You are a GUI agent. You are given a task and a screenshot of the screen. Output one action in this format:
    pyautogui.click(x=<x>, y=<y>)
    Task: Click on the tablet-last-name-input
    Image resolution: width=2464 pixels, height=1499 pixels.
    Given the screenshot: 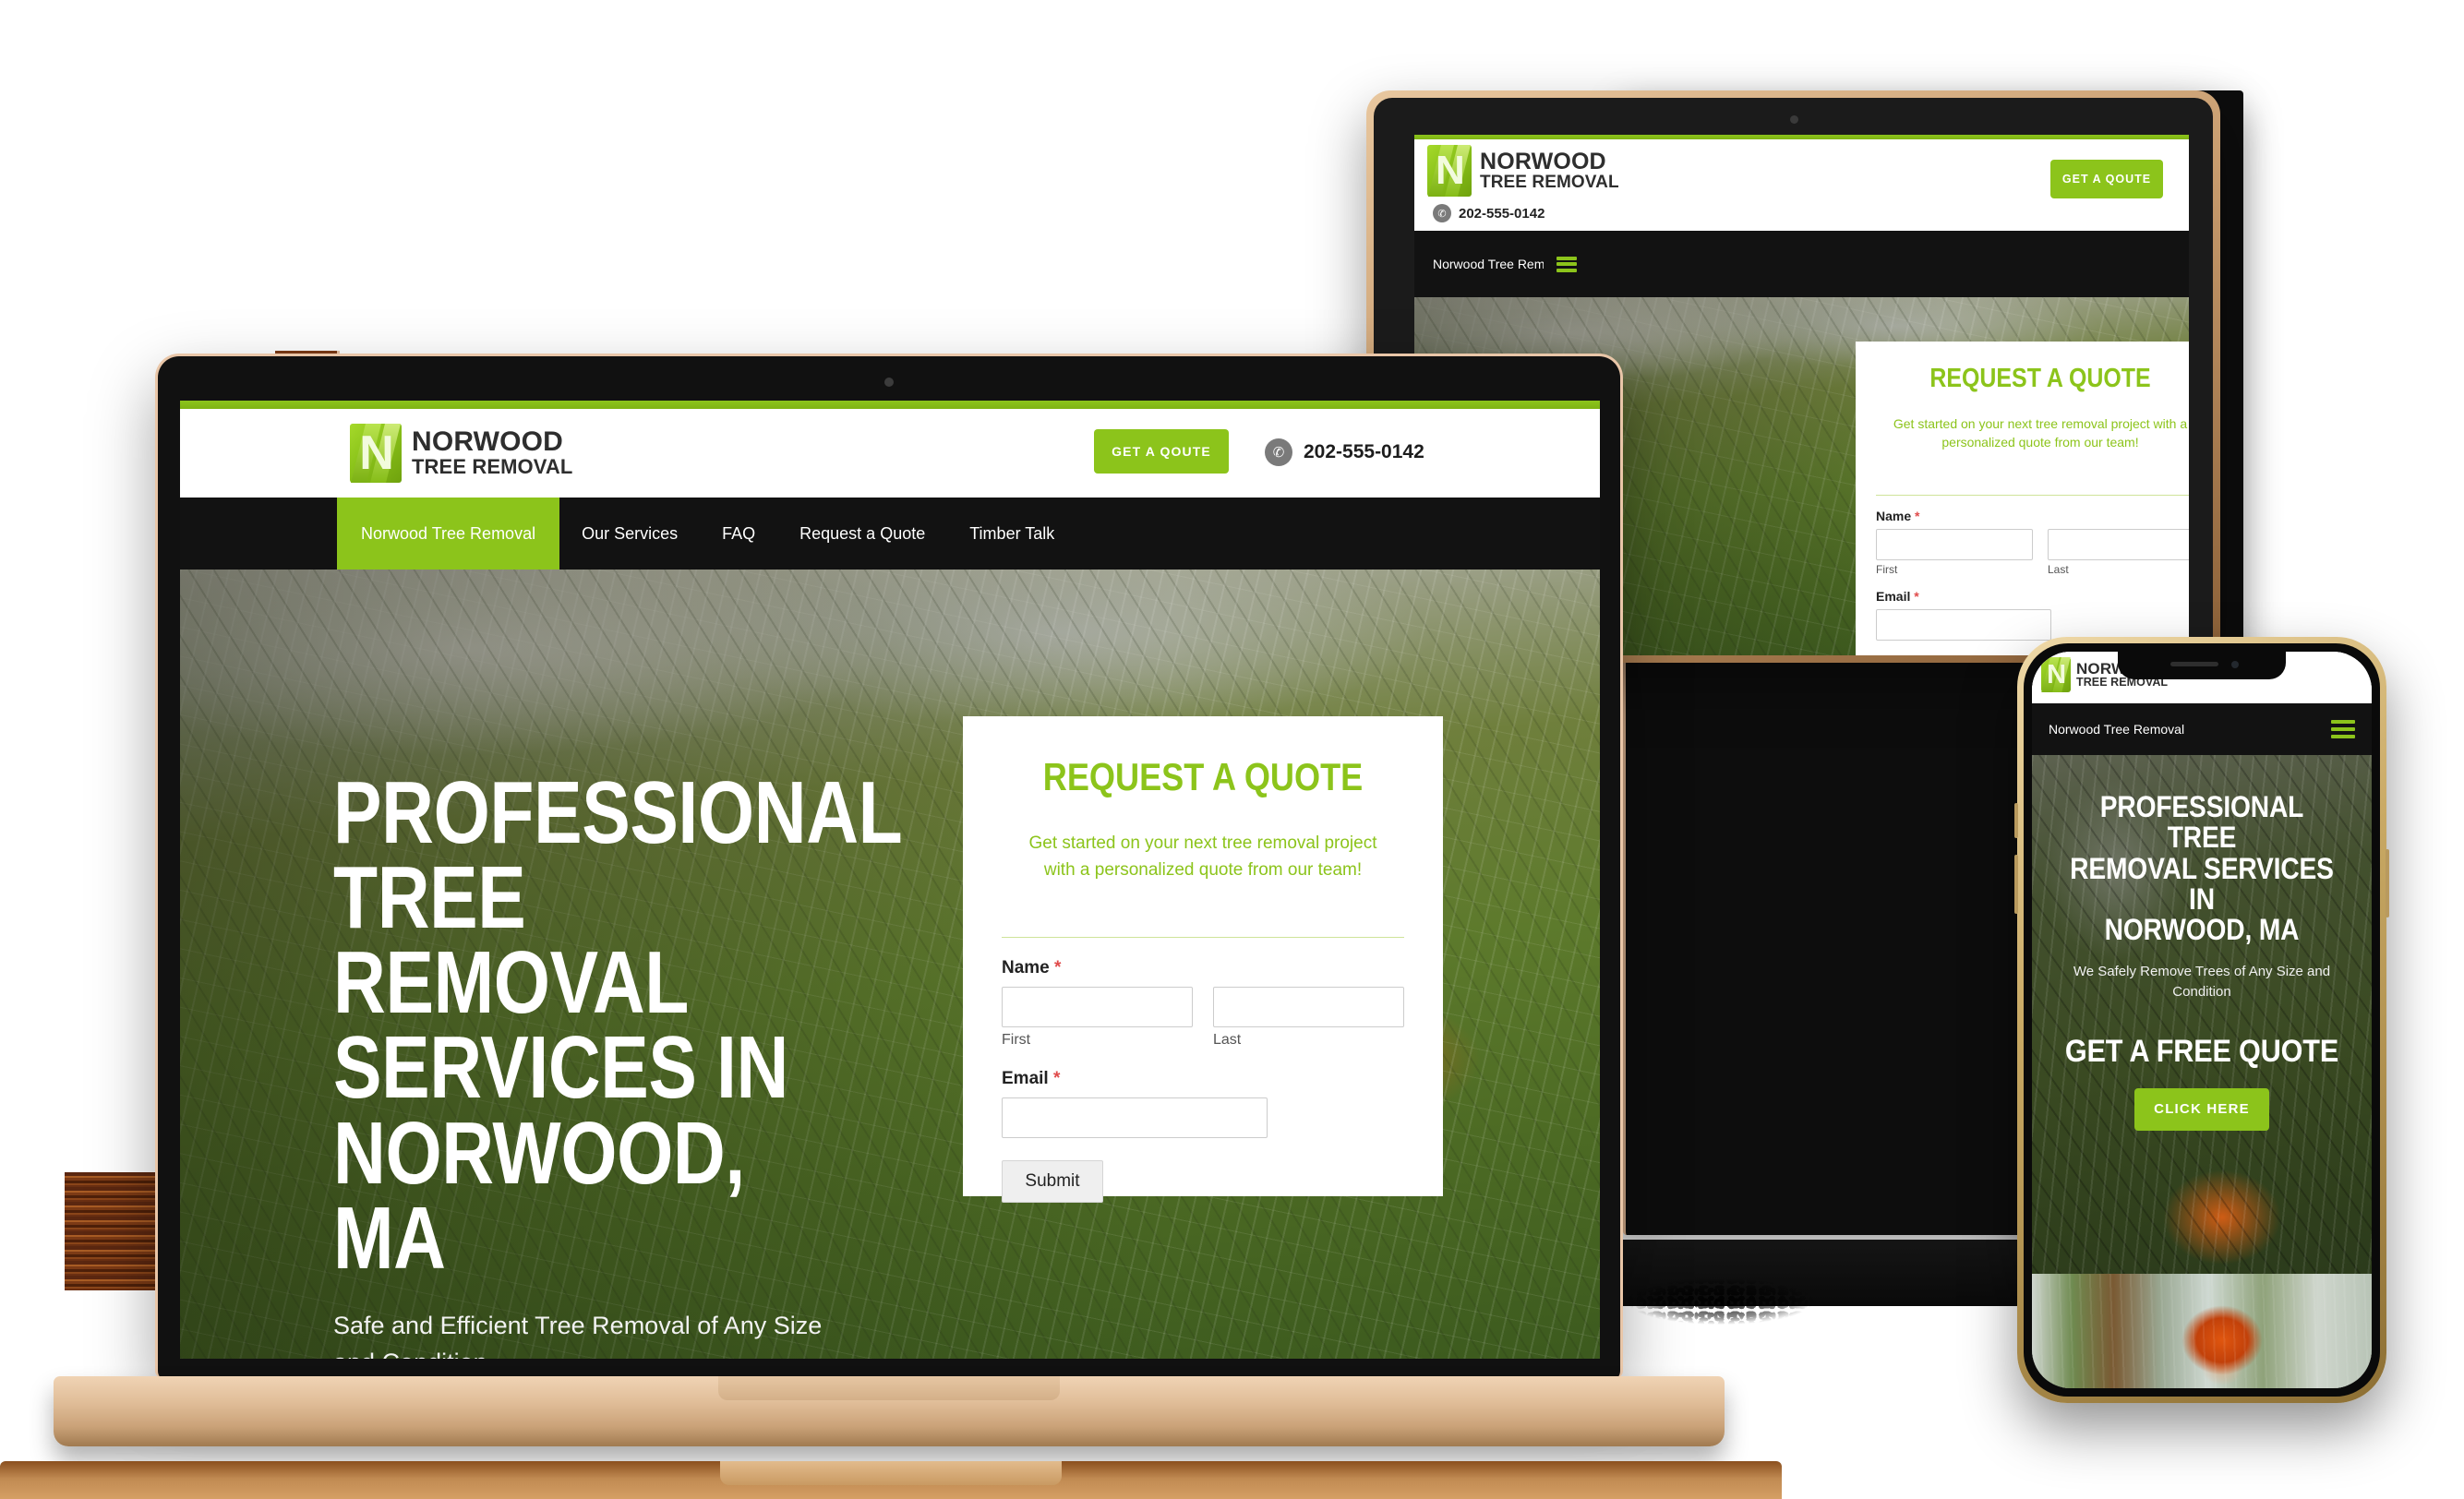 What is the action you would take?
    pyautogui.click(x=2118, y=544)
    